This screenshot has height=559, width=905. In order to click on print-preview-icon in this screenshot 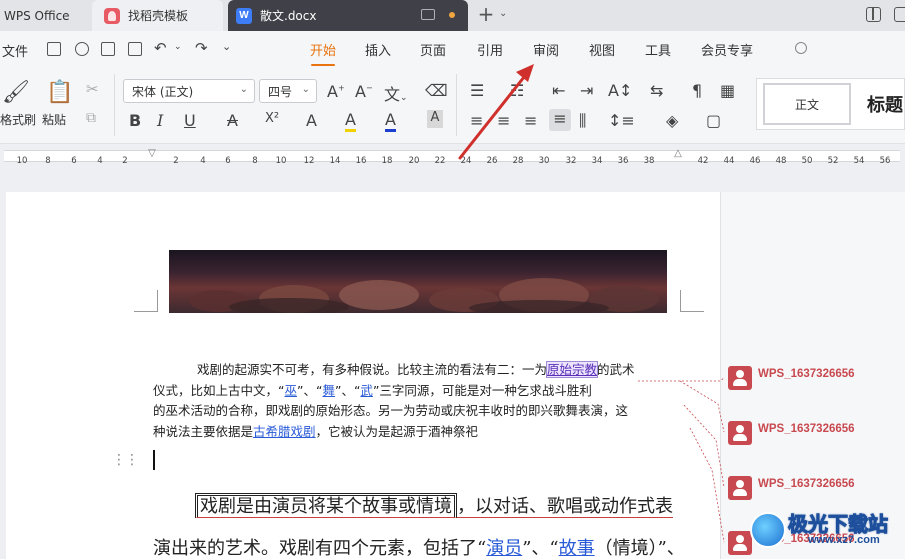, I will do `click(135, 49)`.